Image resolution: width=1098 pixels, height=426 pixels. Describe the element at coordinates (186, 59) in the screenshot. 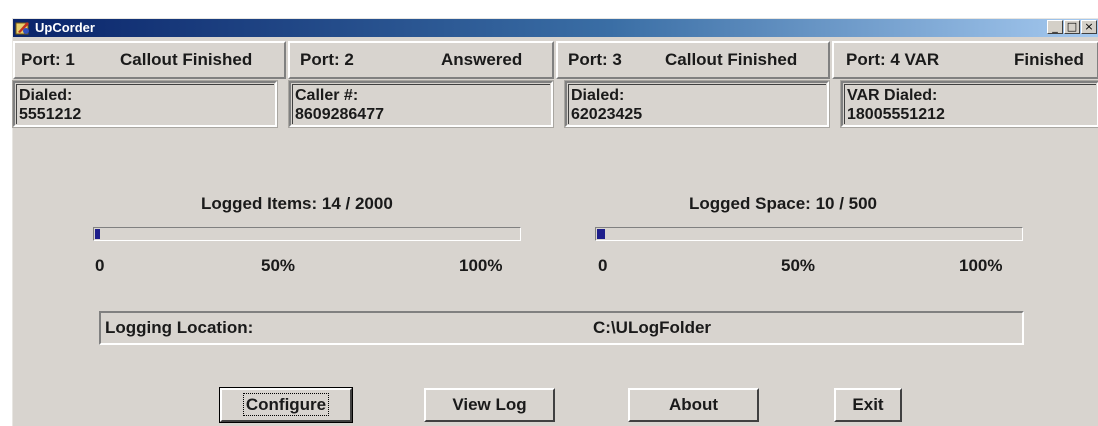

I see `port-1-status: Callout Finished` at that location.